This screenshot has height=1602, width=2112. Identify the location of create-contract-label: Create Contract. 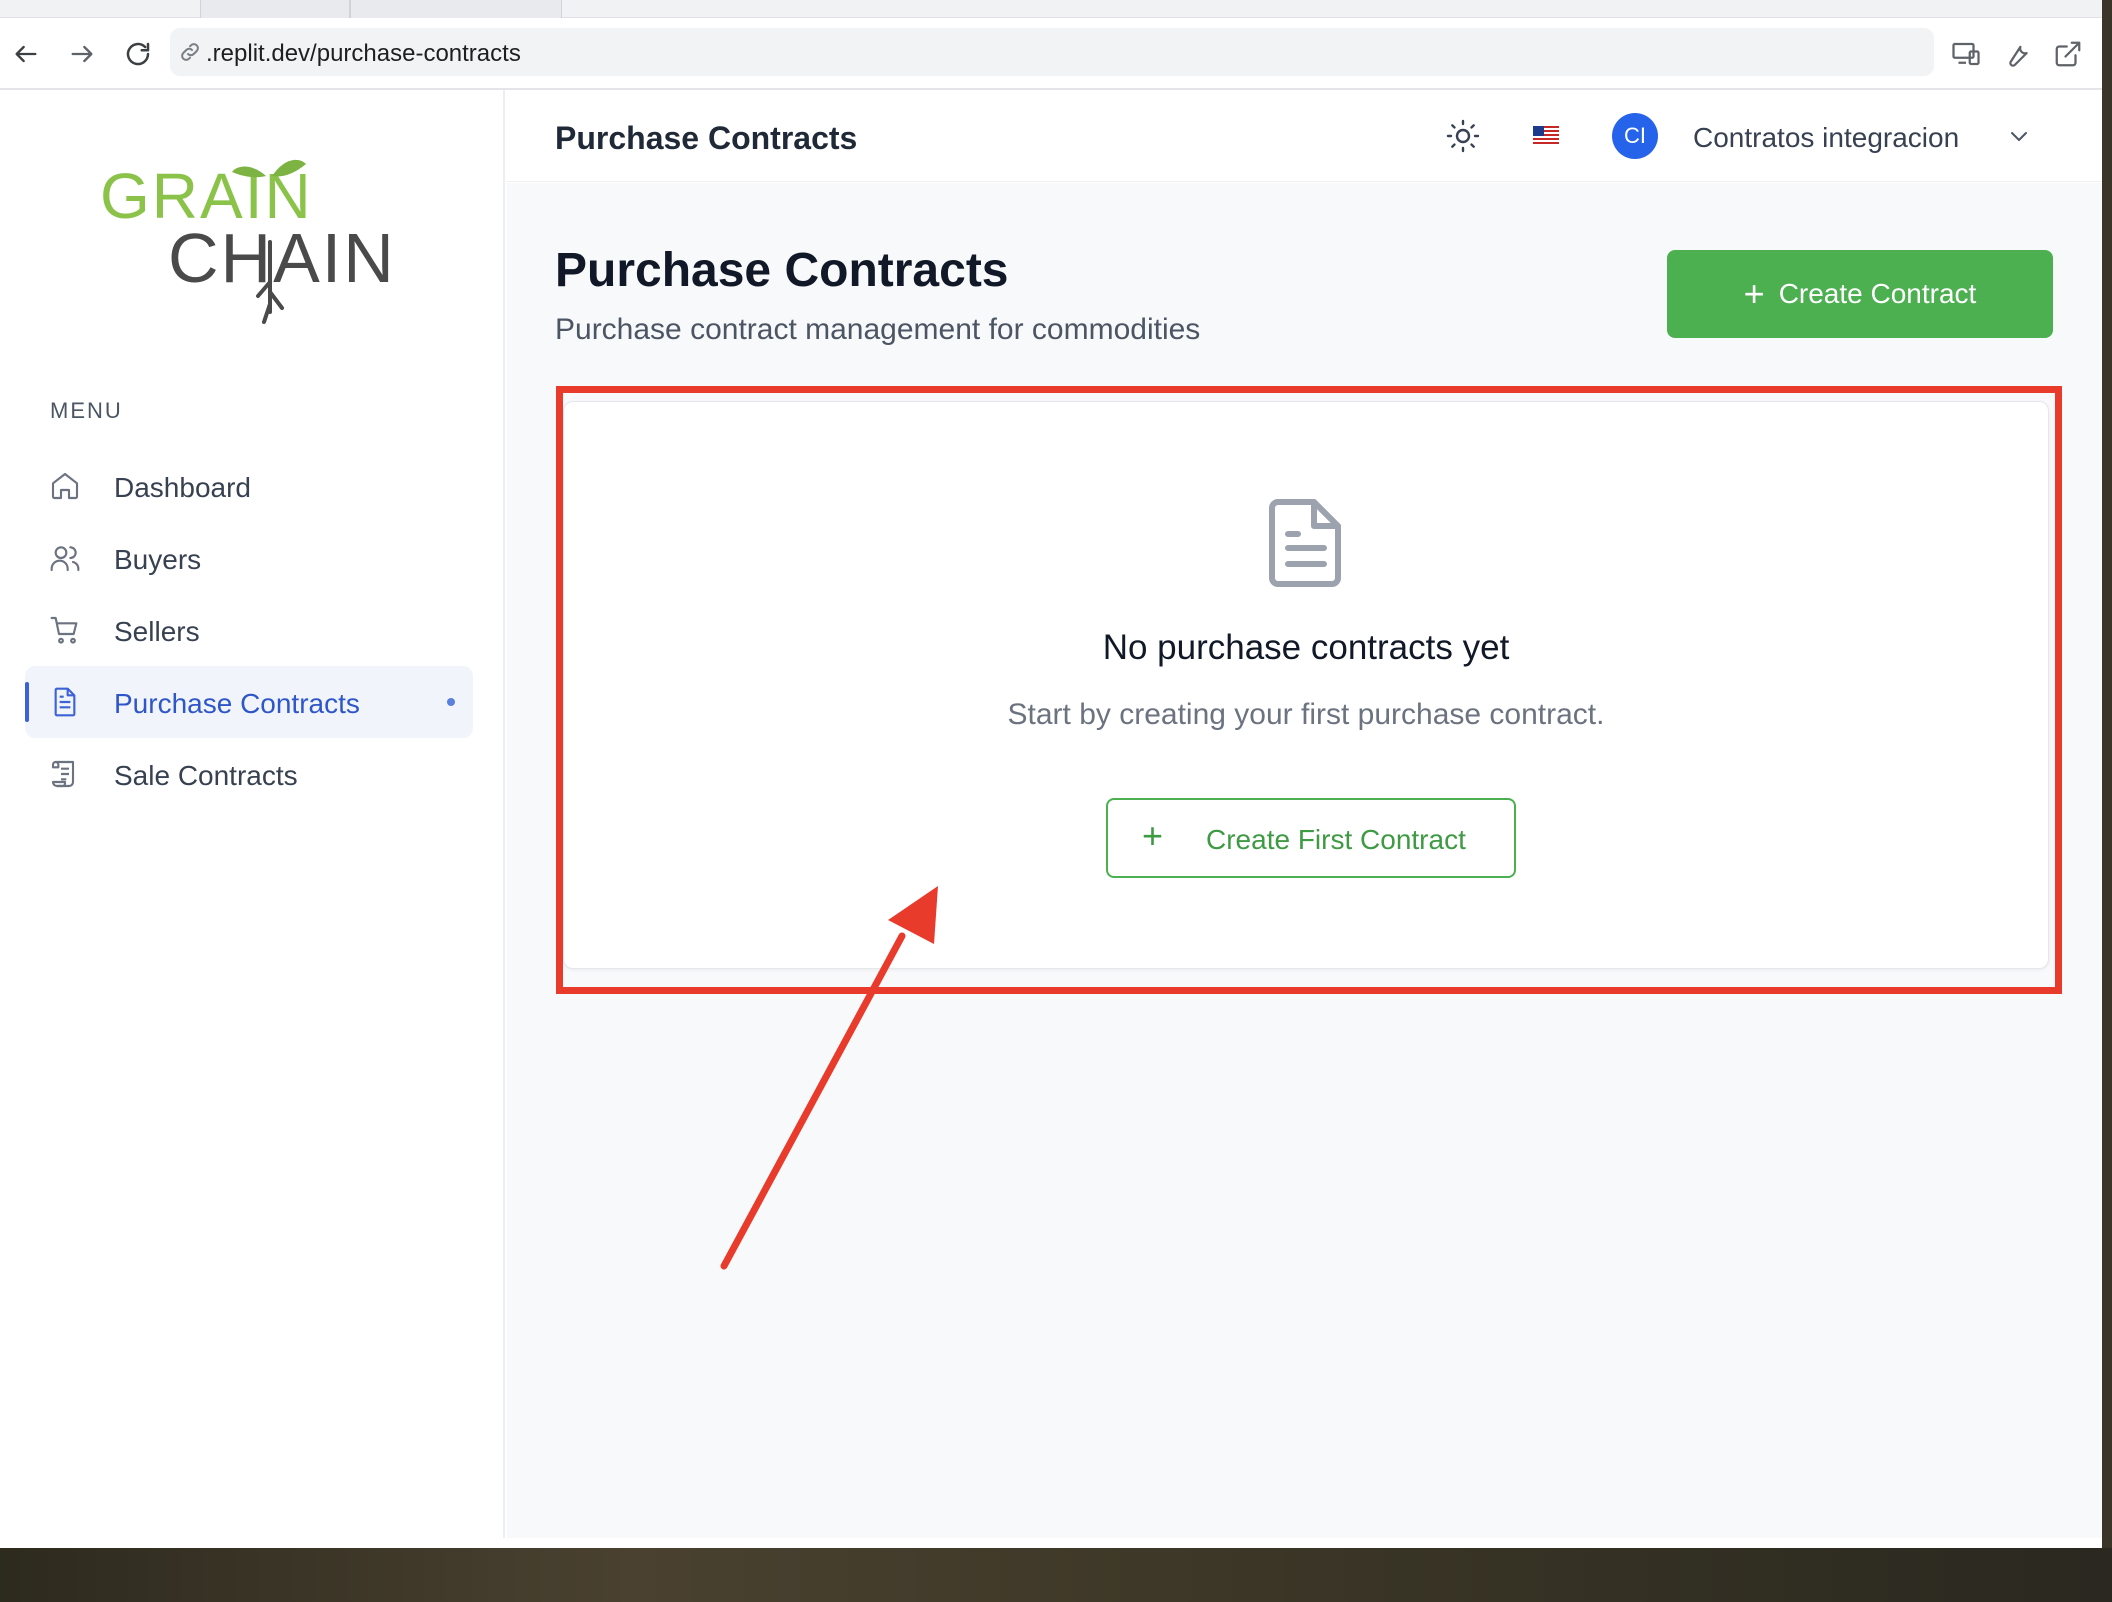
(1877, 293).